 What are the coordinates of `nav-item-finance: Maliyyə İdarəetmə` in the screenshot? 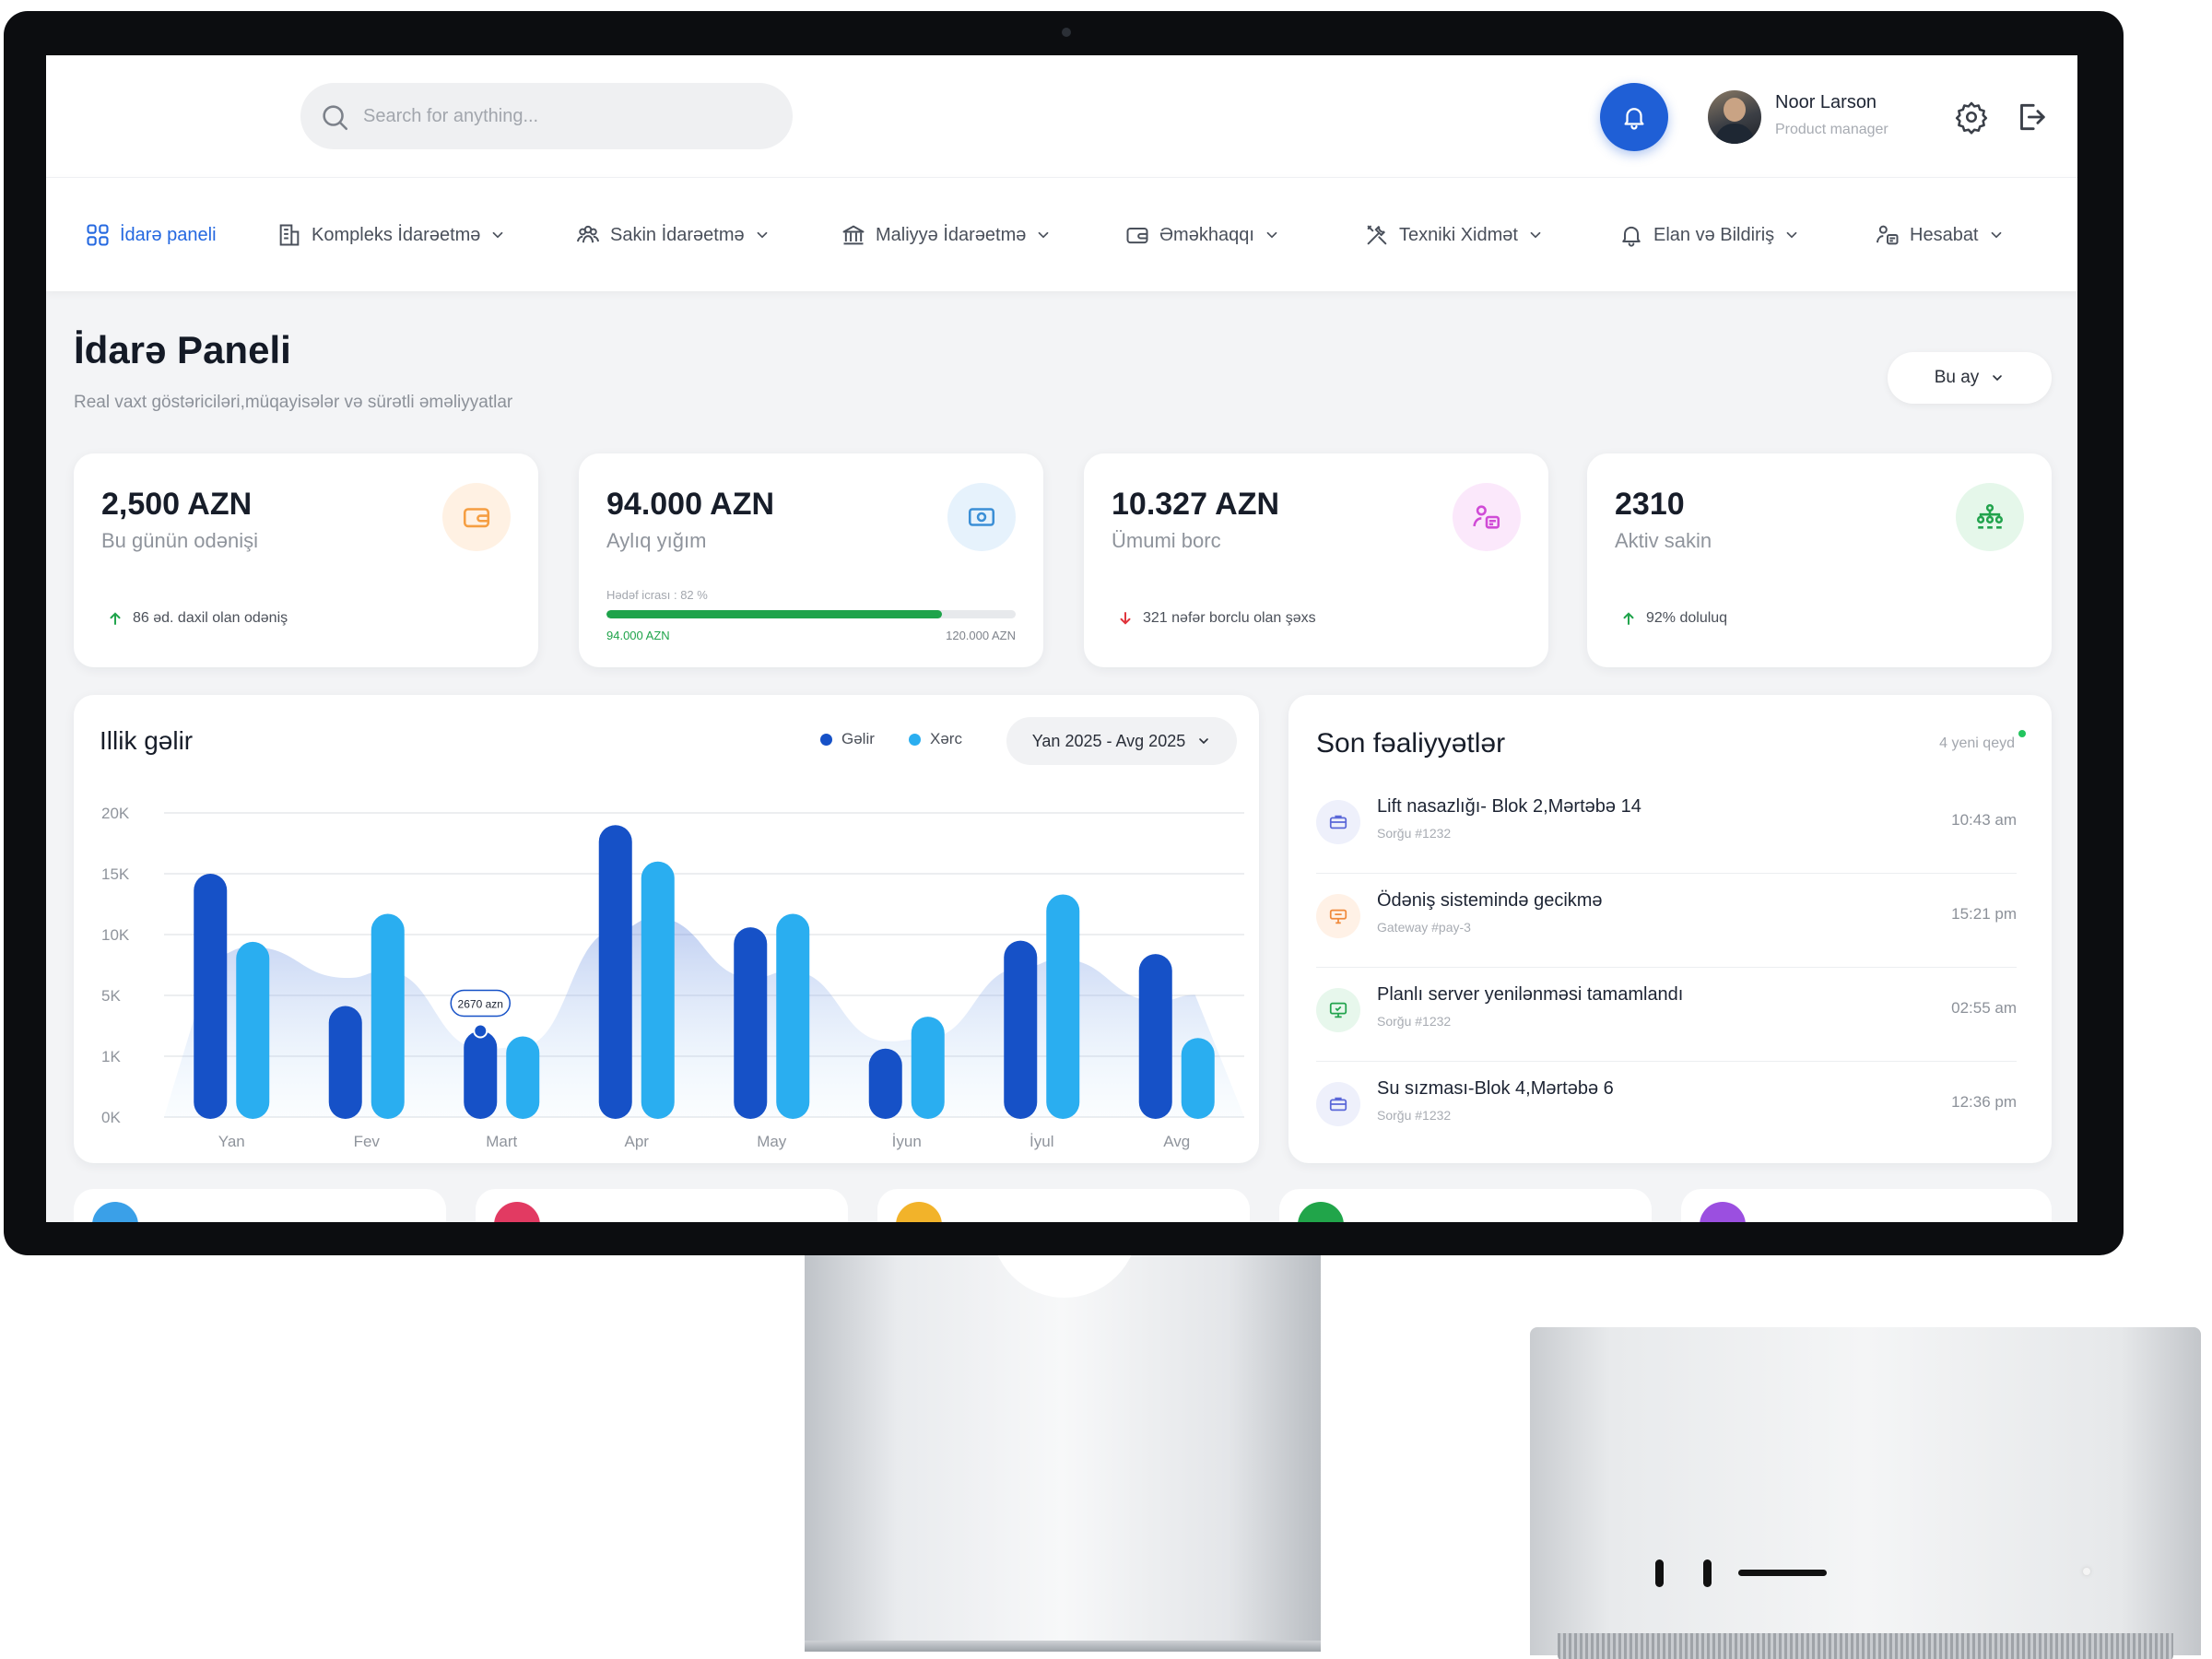 It's located at (946, 235).